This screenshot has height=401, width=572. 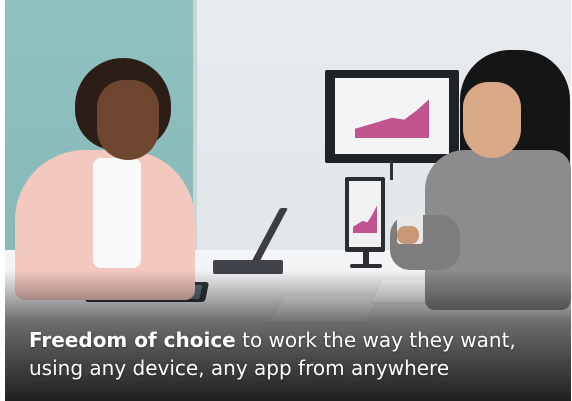 I want to click on monitor-chart, so click(x=365, y=219).